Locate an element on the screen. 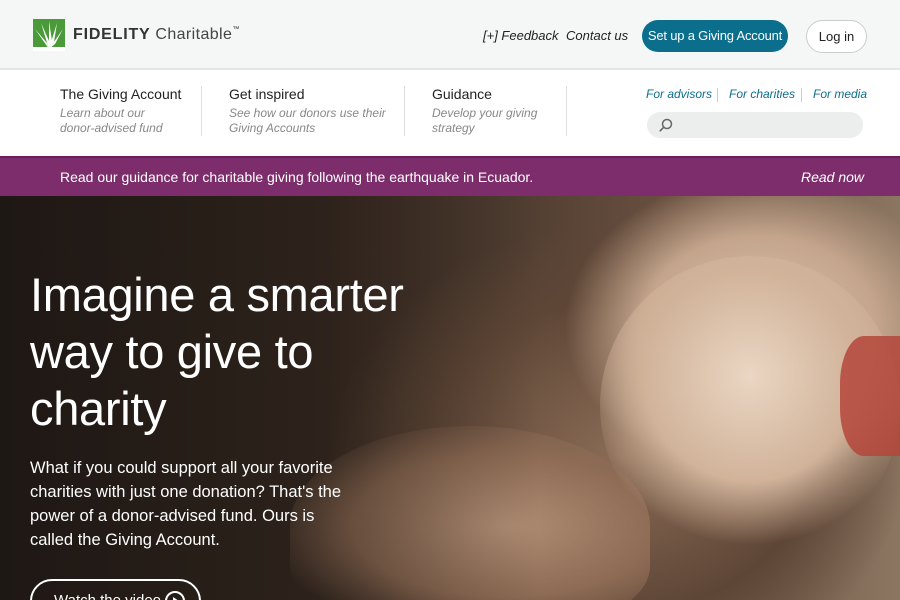  for-charities-link: For charities is located at coordinates (762, 94).